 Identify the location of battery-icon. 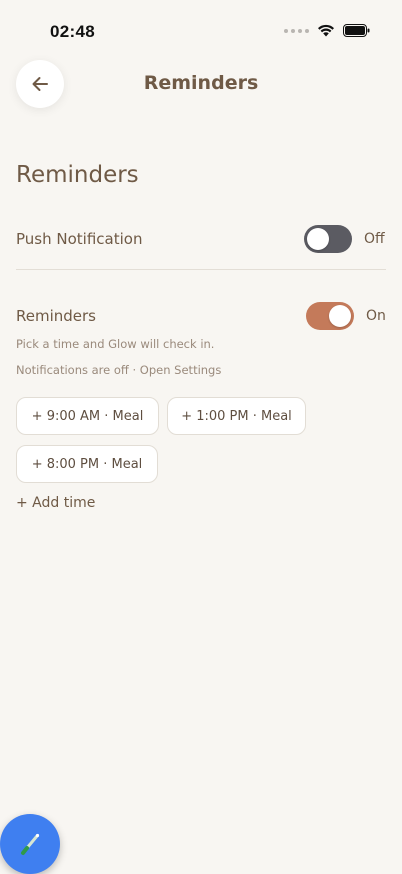
(356, 30).